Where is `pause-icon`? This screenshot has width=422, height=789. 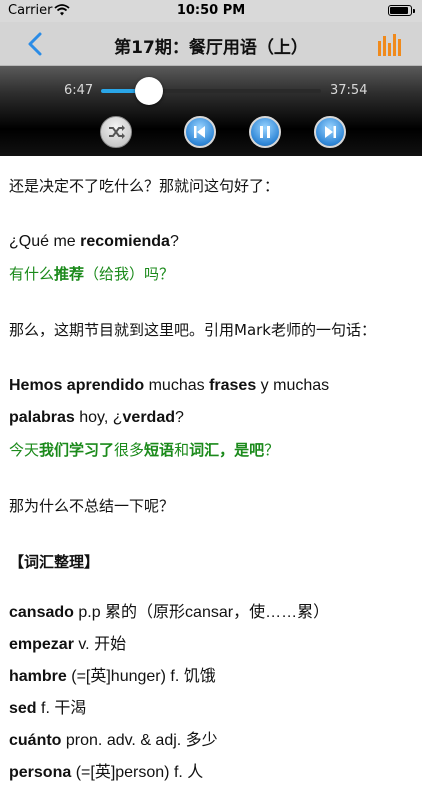
pause-icon is located at coordinates (265, 132).